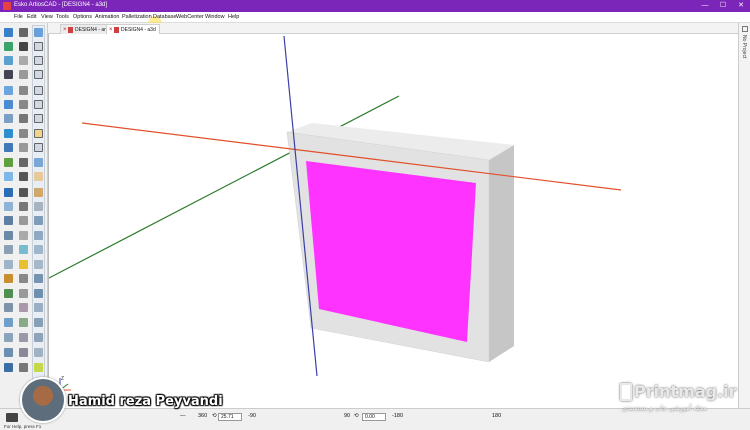 The image size is (750, 430). Describe the element at coordinates (38, 206) in the screenshot. I see `panel-icon` at that location.